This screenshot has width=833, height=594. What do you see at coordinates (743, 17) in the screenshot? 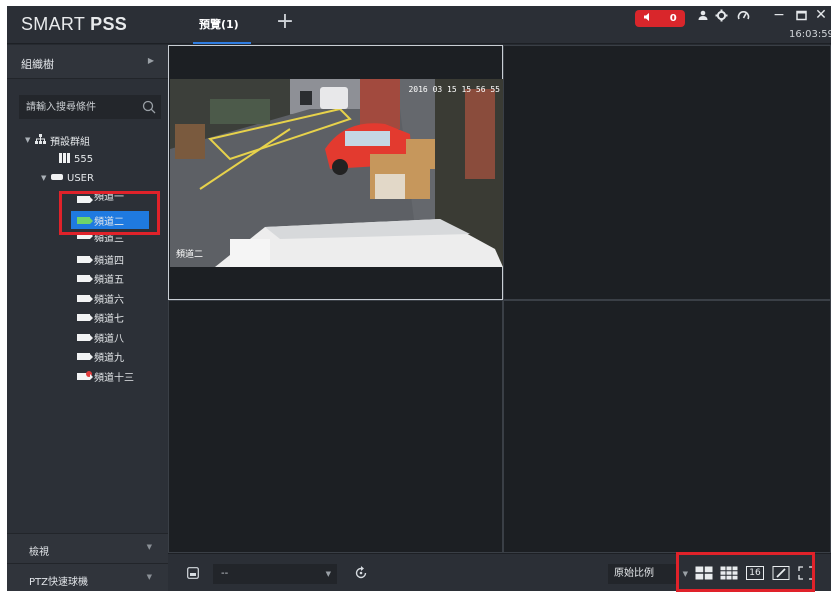
I see `gauge-icon` at bounding box center [743, 17].